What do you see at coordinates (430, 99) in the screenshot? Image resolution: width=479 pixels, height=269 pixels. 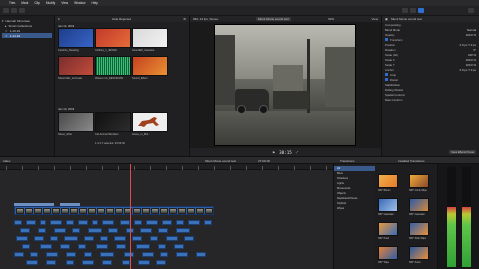 I see `inspector-row: Rate Conform` at bounding box center [430, 99].